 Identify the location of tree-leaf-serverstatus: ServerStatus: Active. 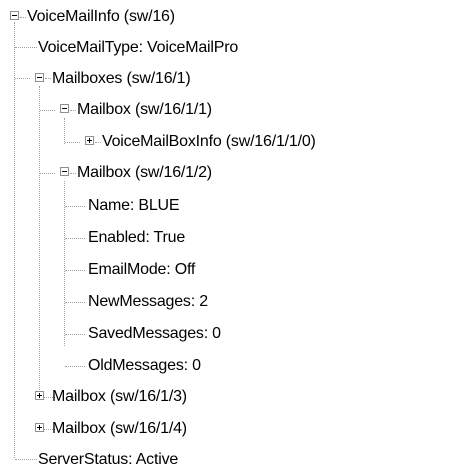
(130, 460).